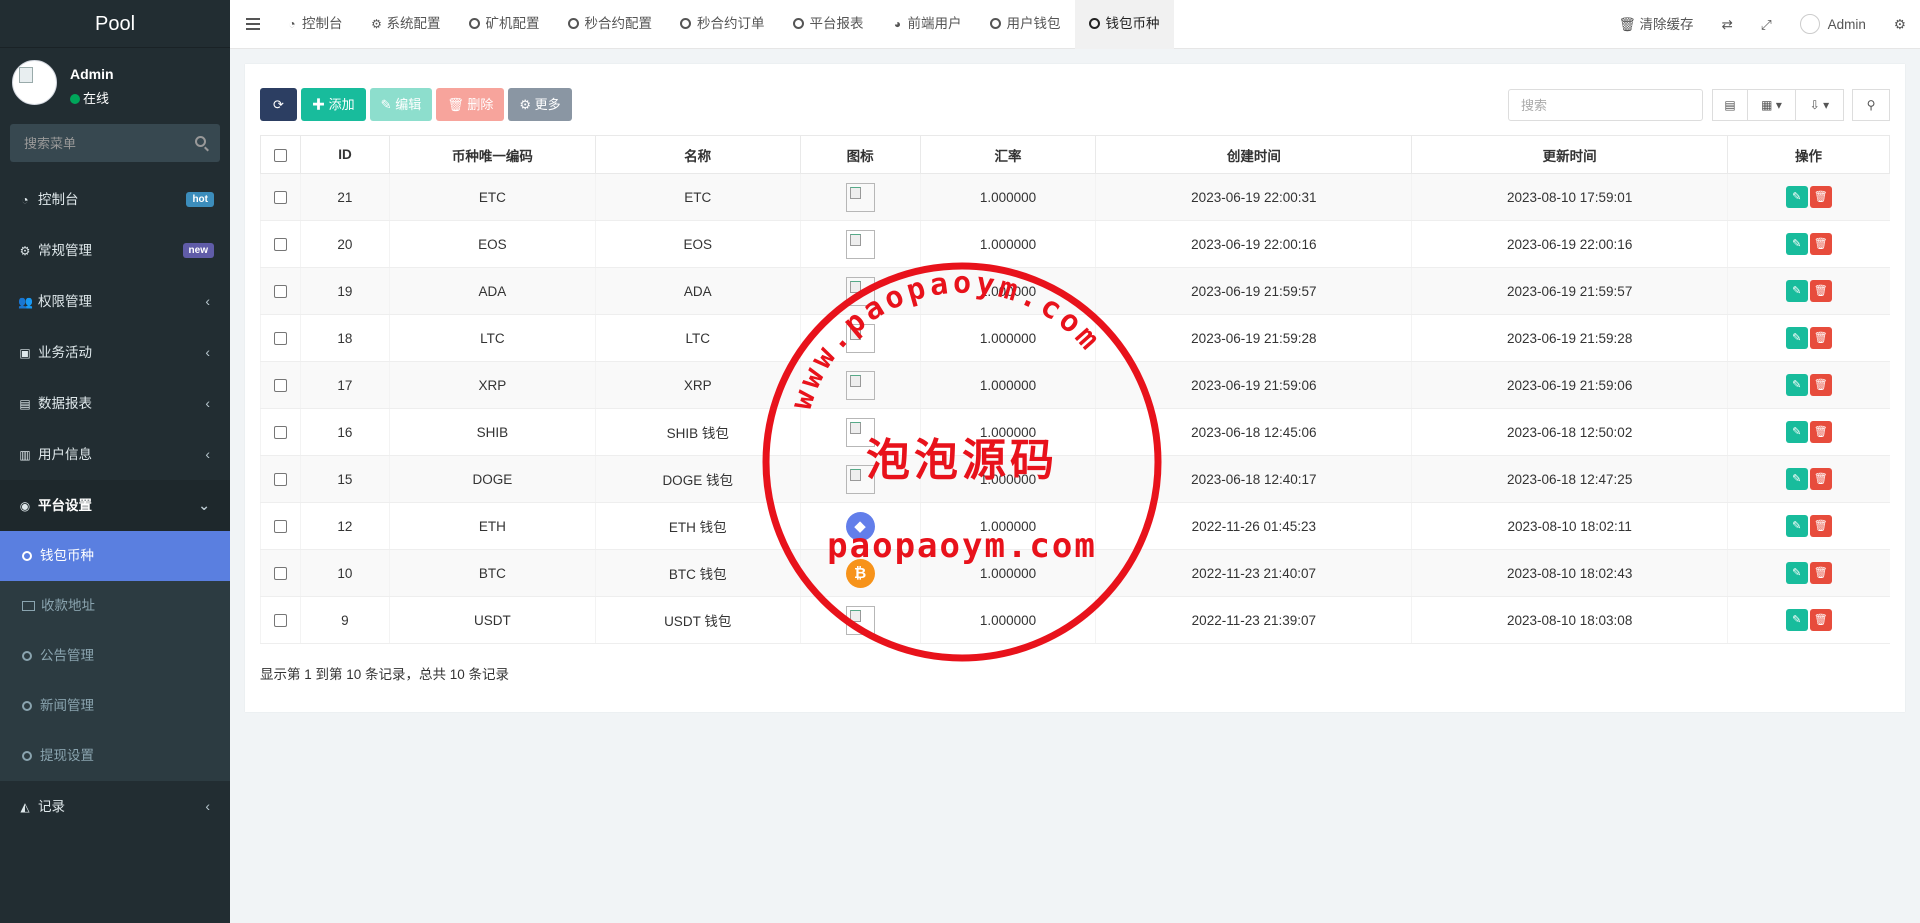  I want to click on tab-front-users: ◕ 前端用户, so click(927, 24).